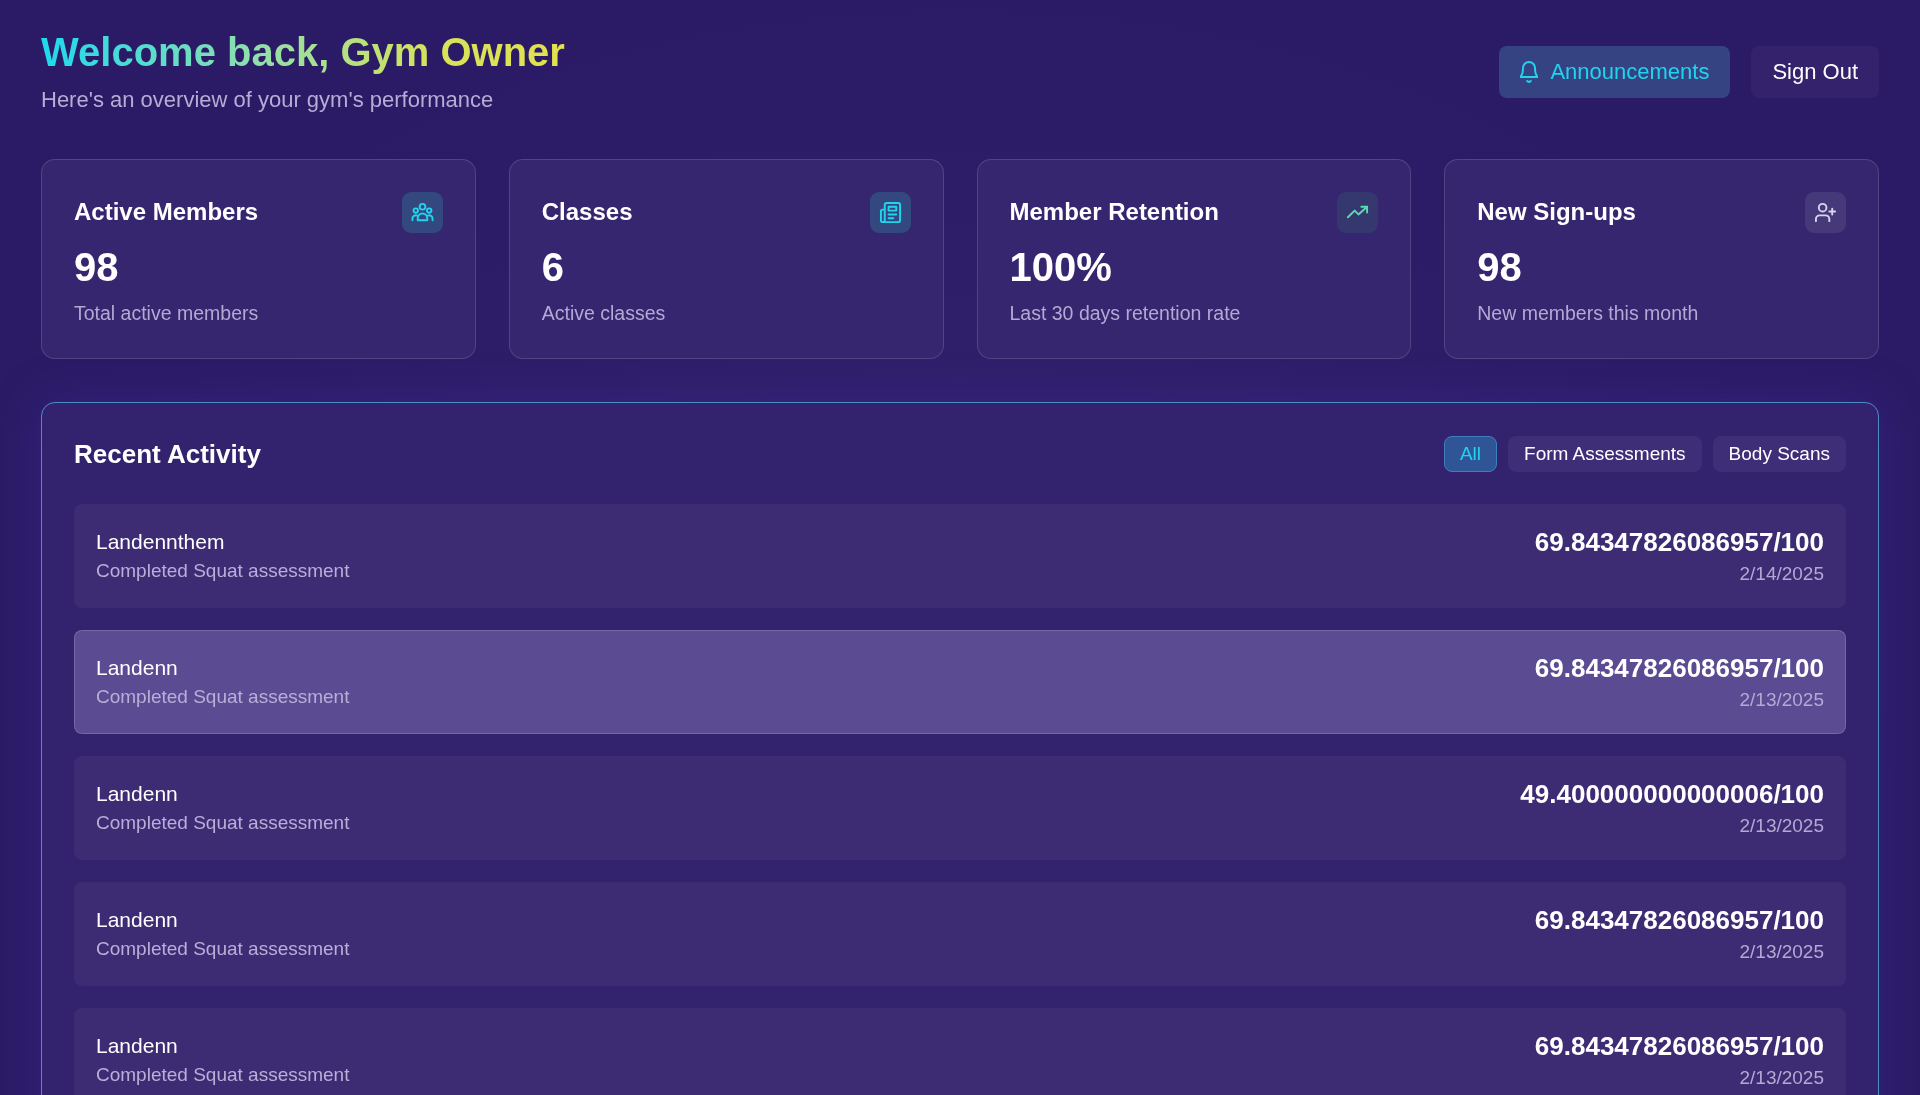 The image size is (1920, 1095). I want to click on bell-icon, so click(1529, 72).